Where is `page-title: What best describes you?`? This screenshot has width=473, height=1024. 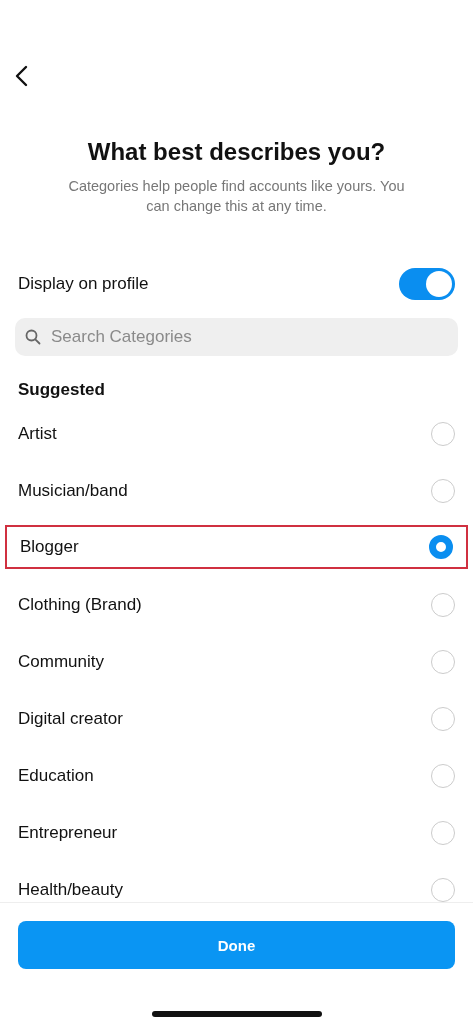 page-title: What best describes you? is located at coordinates (236, 152).